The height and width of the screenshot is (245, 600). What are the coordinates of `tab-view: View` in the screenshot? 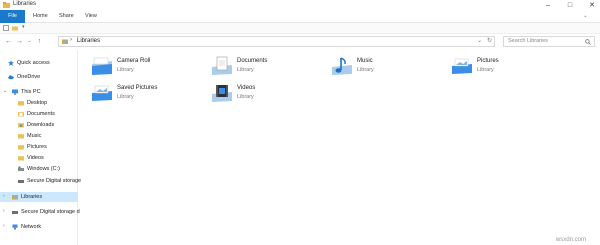 It's located at (91, 16).